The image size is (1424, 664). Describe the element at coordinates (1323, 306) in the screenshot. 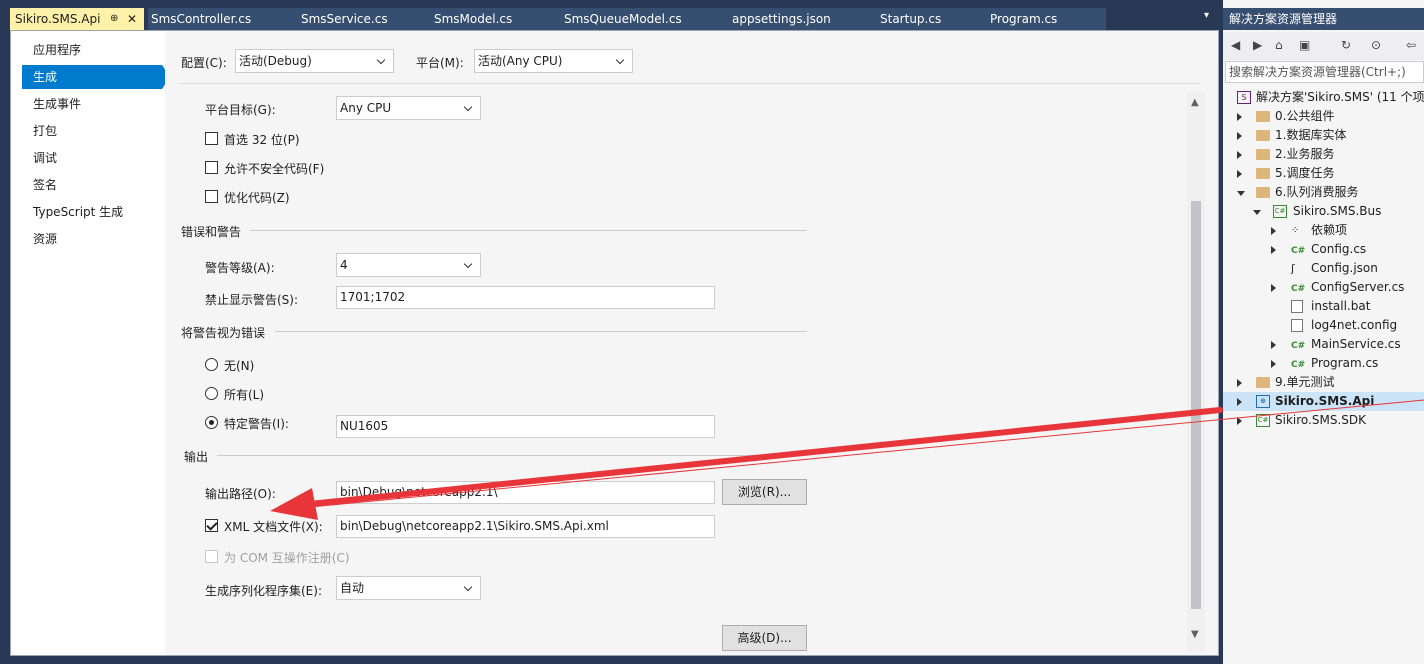

I see `tree-item-file: install.bat` at that location.